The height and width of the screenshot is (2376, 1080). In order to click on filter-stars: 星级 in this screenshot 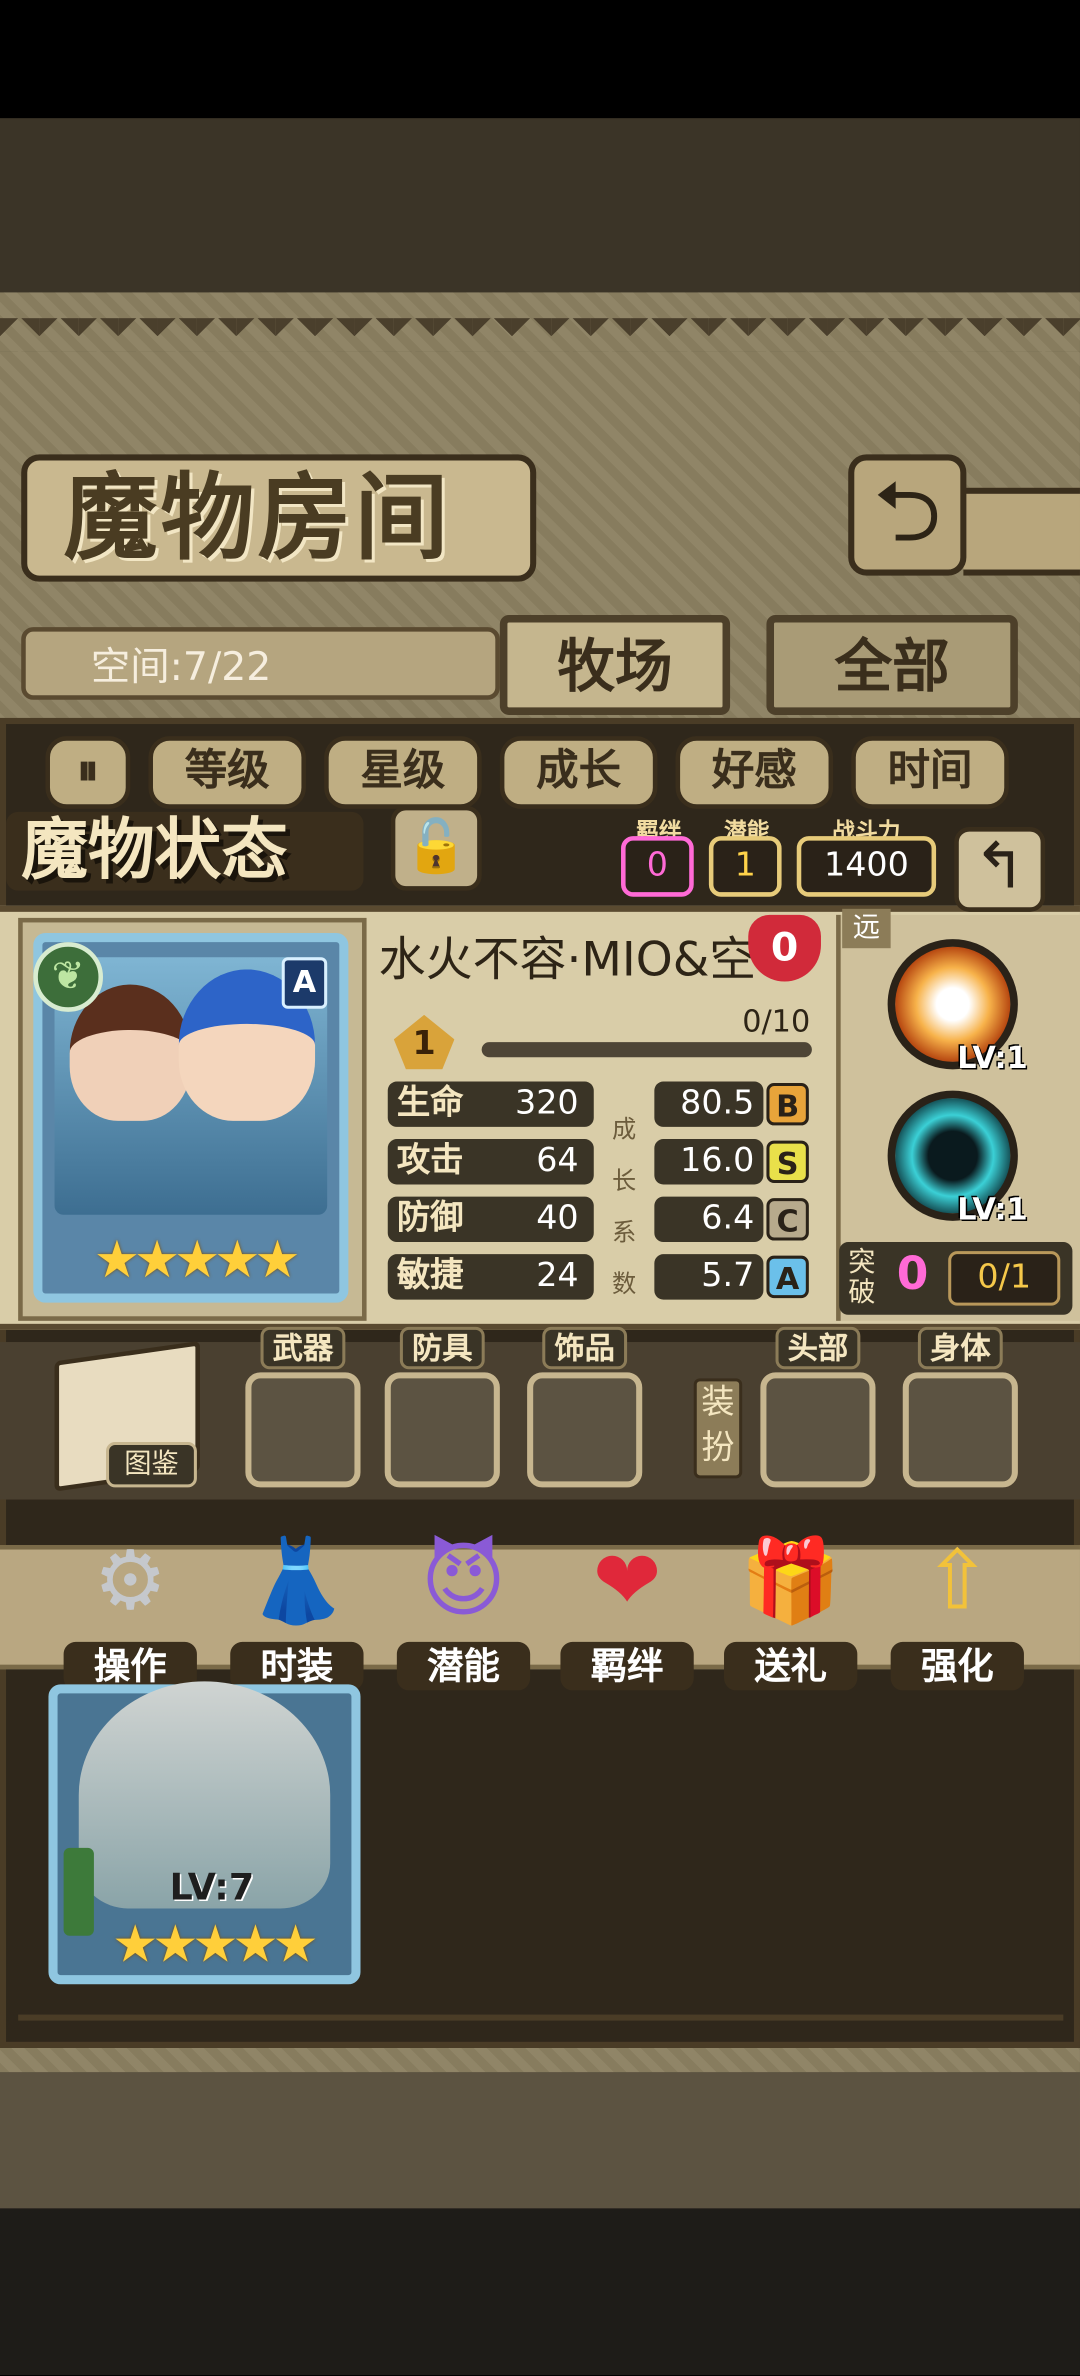, I will do `click(403, 772)`.